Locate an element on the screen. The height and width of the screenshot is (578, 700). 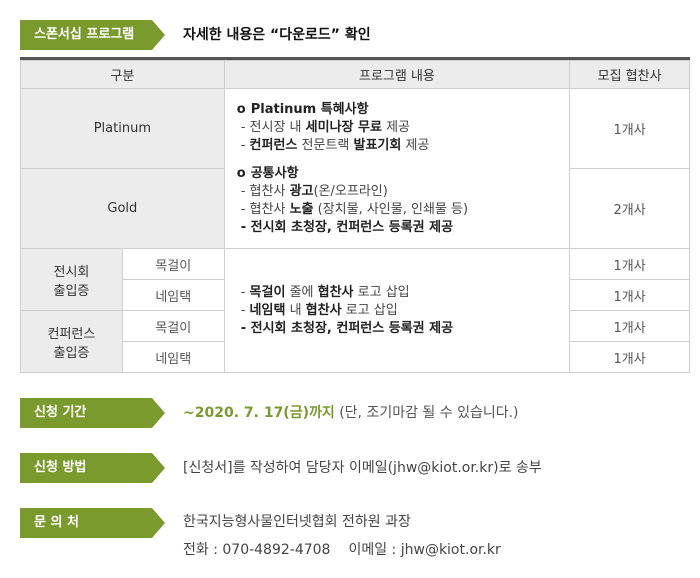
download-note: 자세한 내용은 “다운로드” 확인 is located at coordinates (277, 35).